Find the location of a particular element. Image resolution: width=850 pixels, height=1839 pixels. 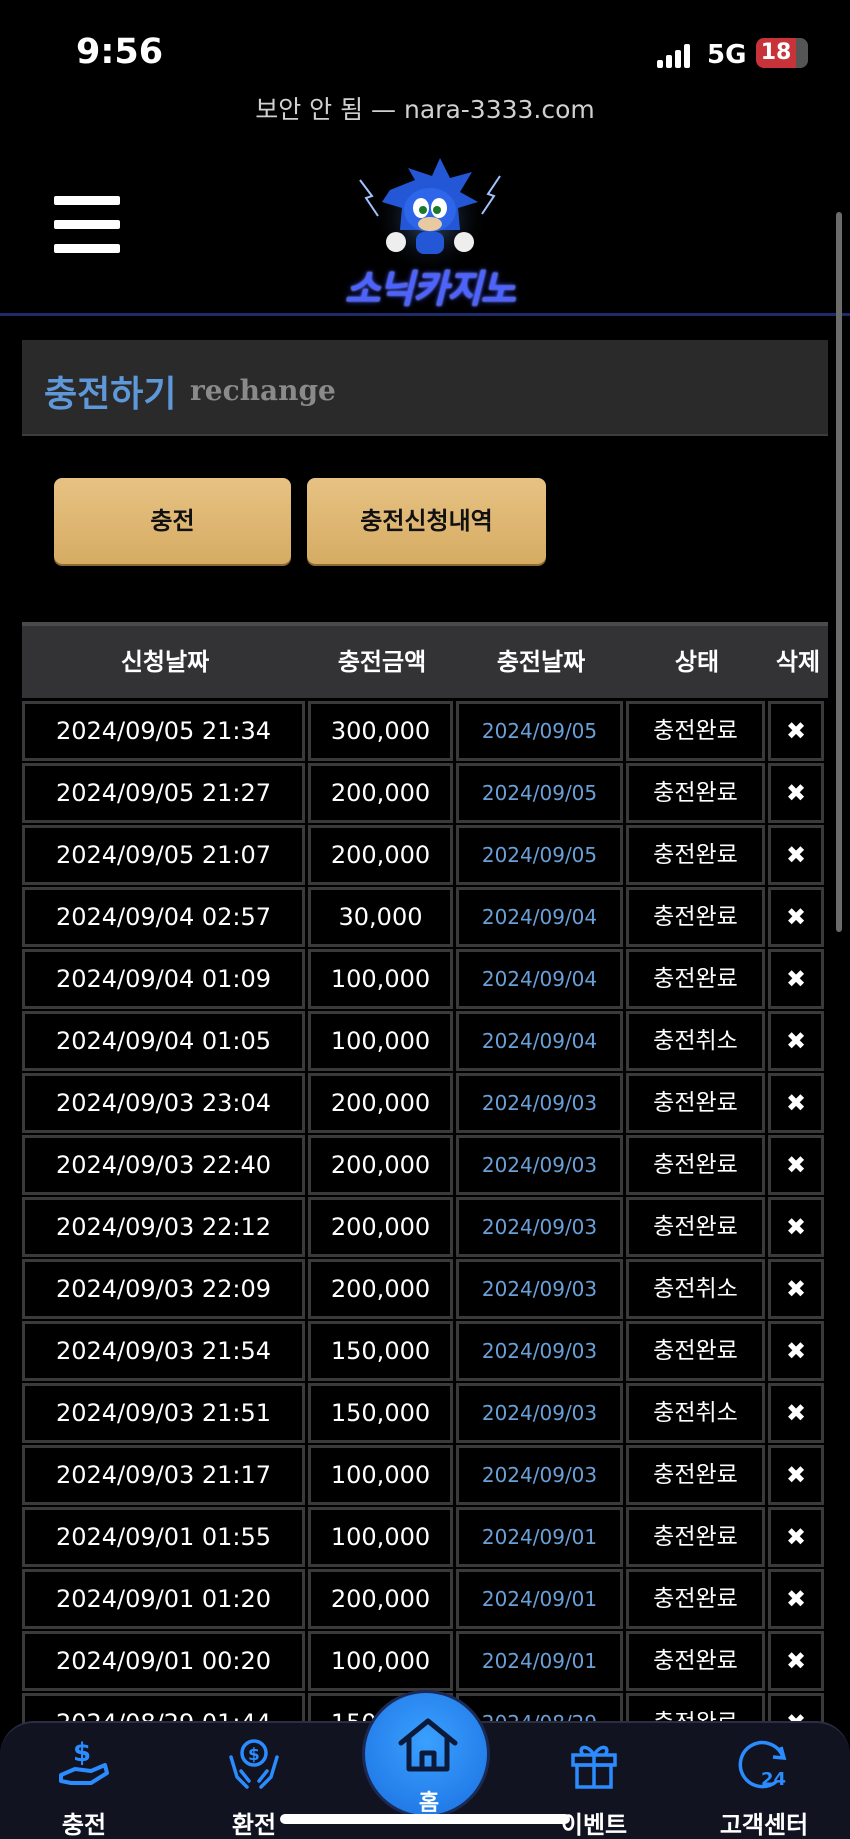

charge-button: 충전 is located at coordinates (172, 521).